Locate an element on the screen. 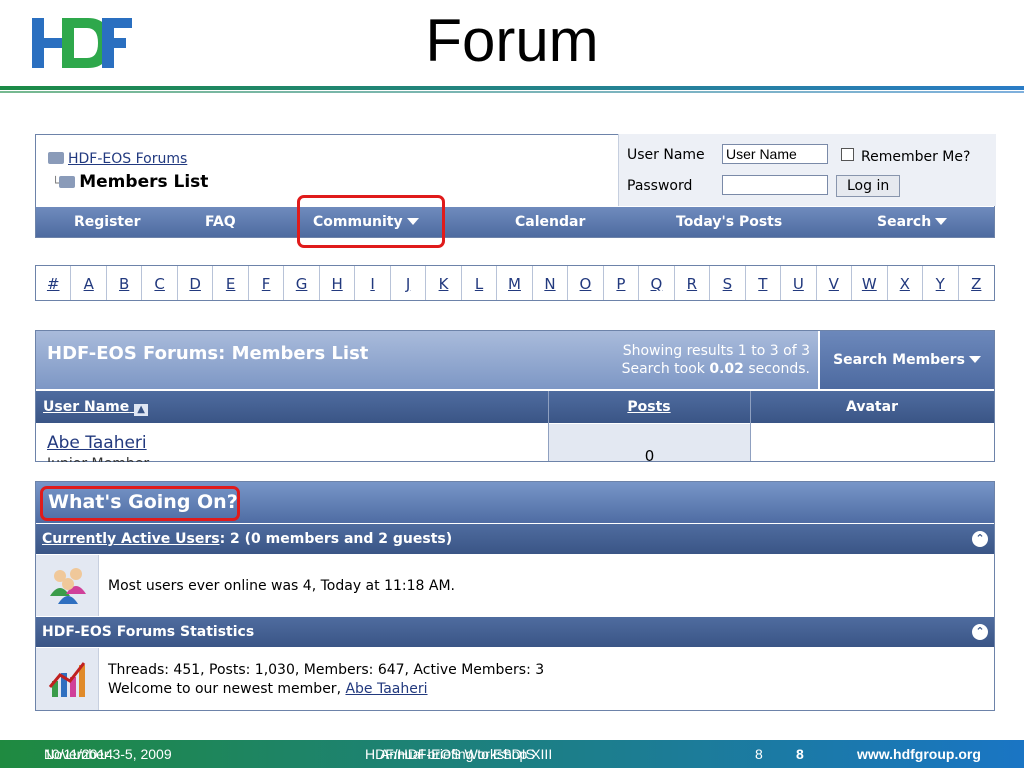  username-input is located at coordinates (775, 154).